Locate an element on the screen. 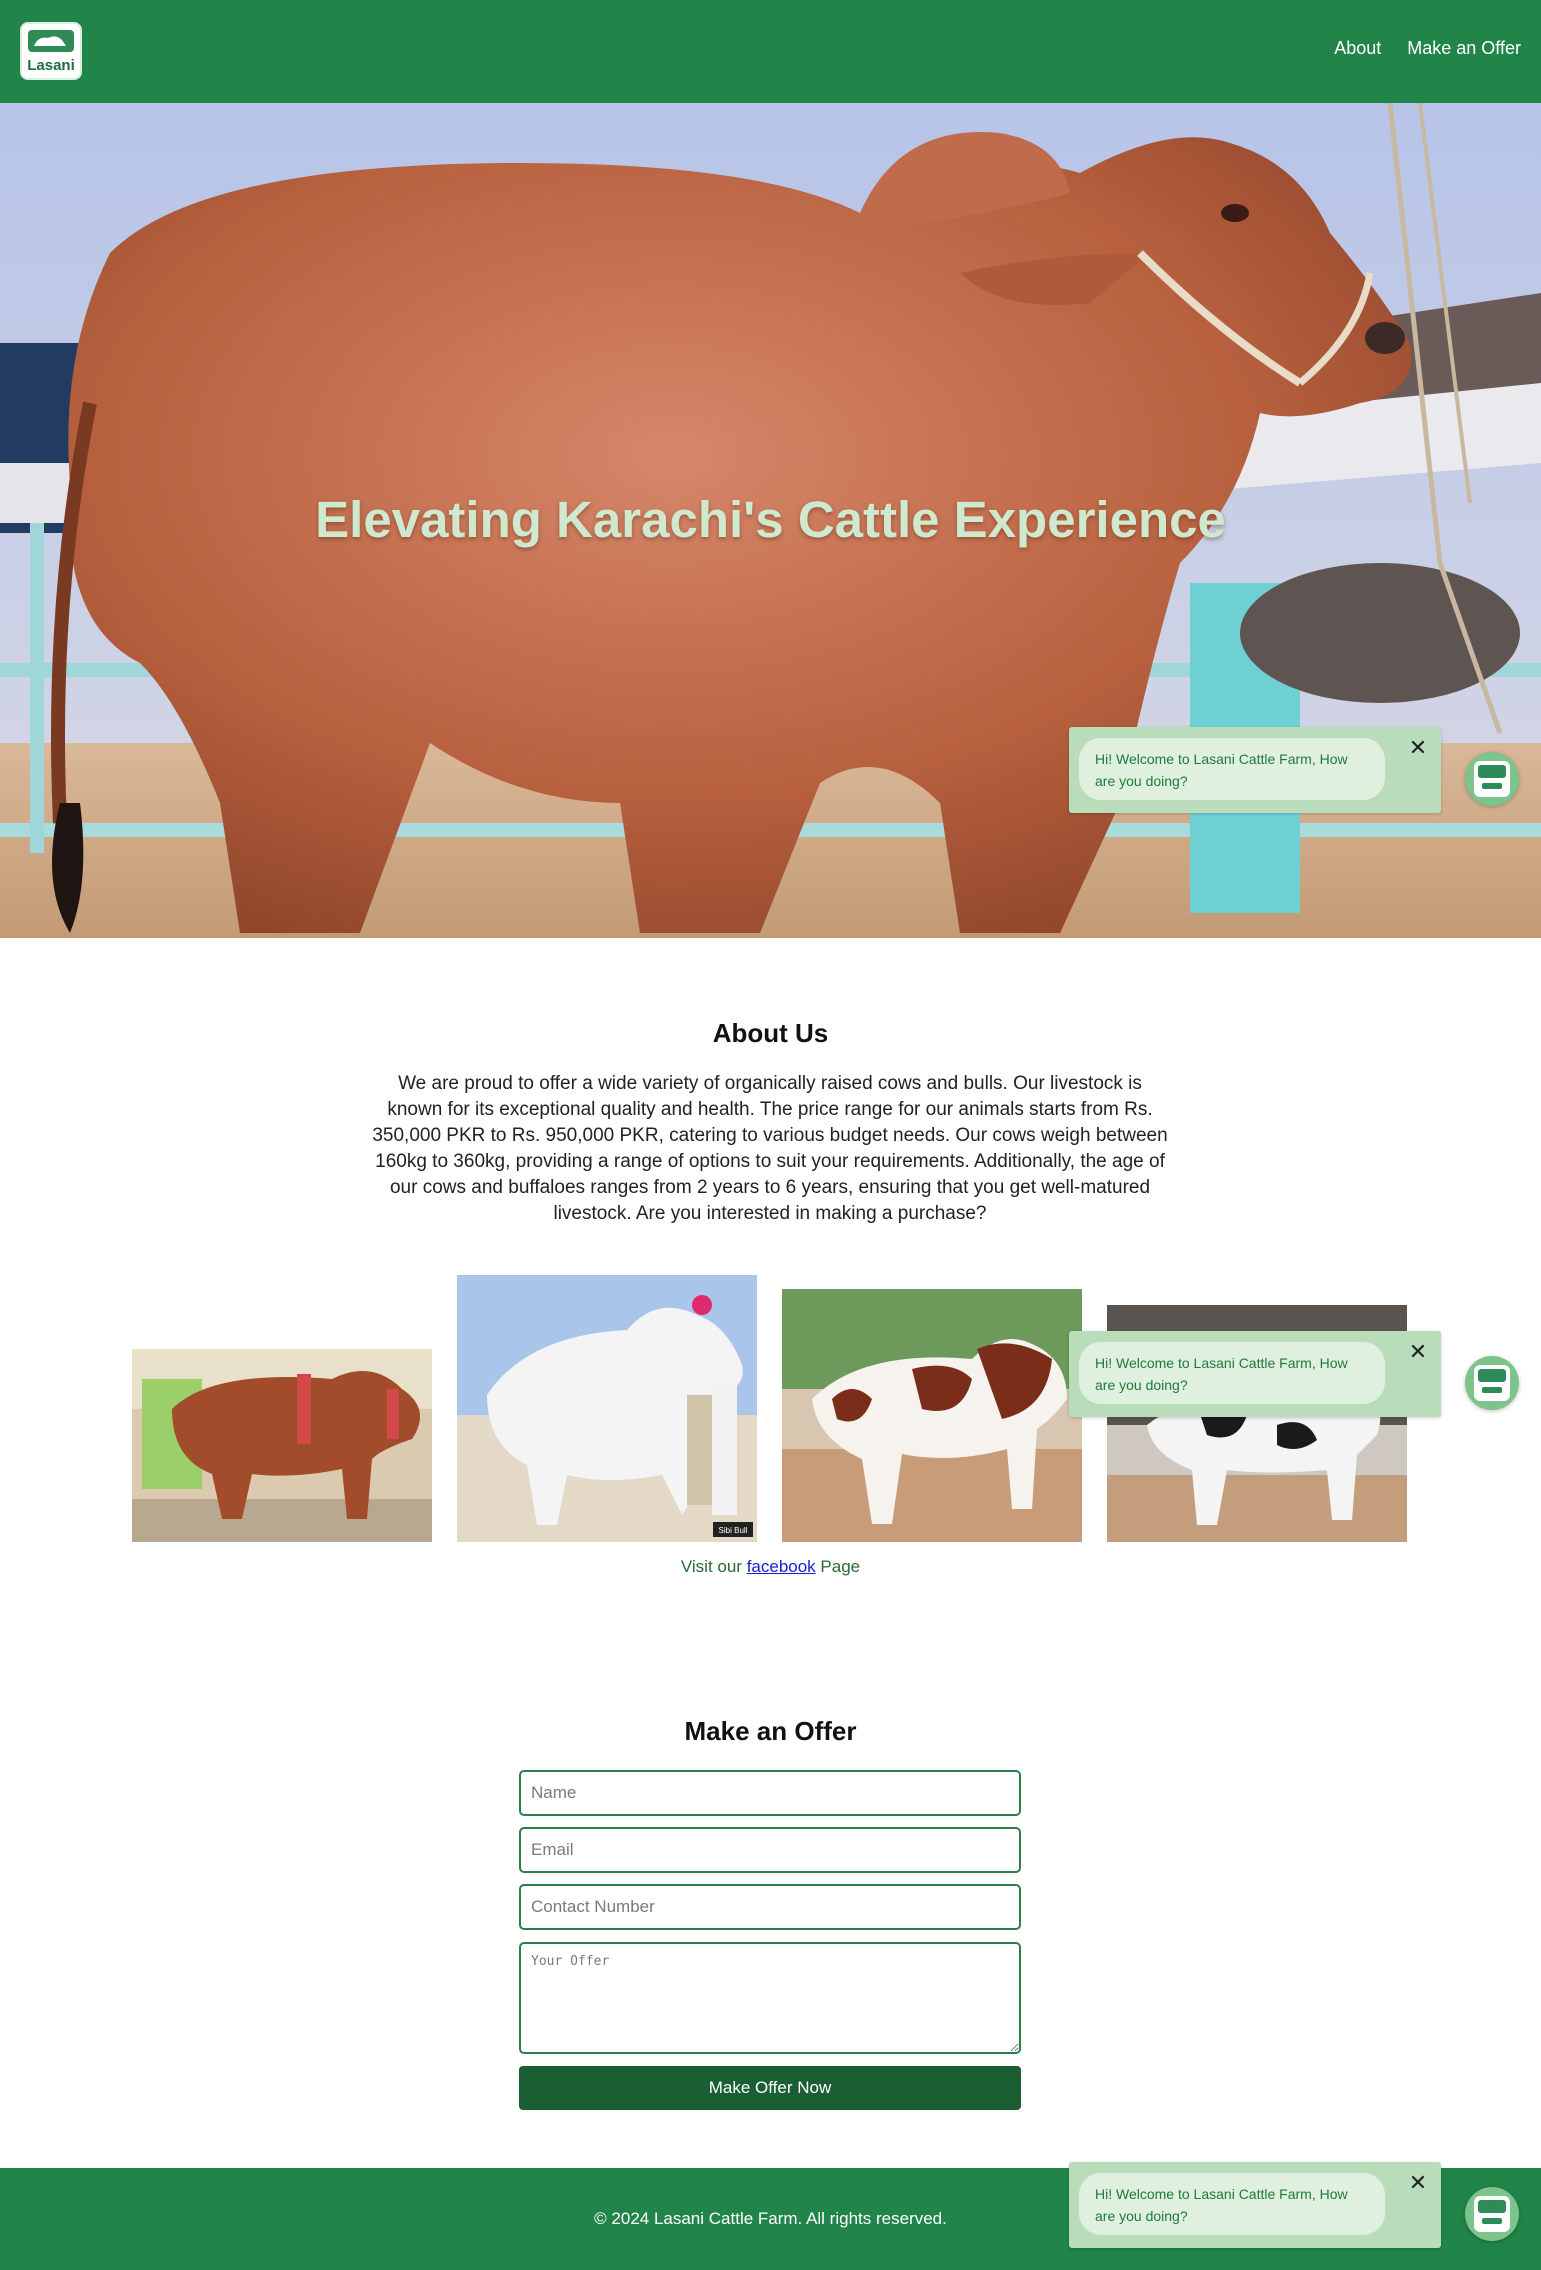  nav-make-offer: Make an Offer is located at coordinates (1464, 48).